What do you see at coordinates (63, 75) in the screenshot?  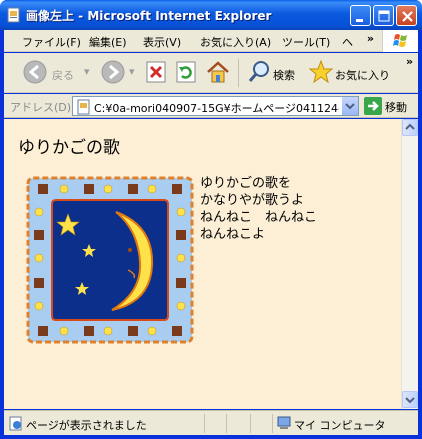 I see `back-button-label: 戻る` at bounding box center [63, 75].